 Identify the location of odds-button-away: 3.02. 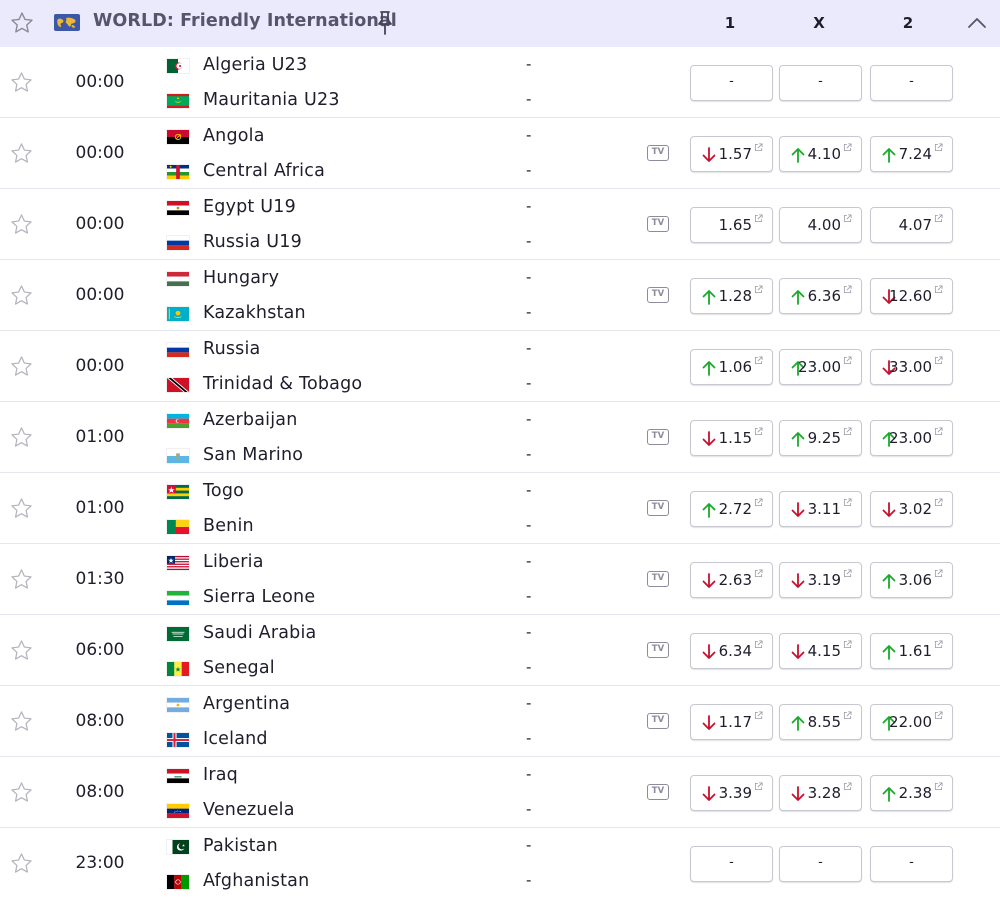
(911, 509).